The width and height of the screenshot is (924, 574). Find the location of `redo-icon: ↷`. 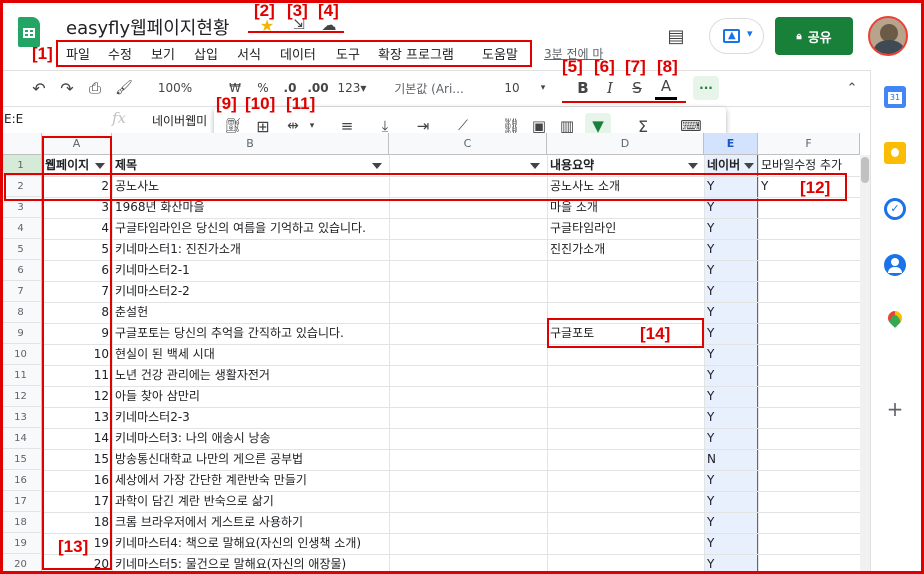

redo-icon: ↷ is located at coordinates (67, 88).